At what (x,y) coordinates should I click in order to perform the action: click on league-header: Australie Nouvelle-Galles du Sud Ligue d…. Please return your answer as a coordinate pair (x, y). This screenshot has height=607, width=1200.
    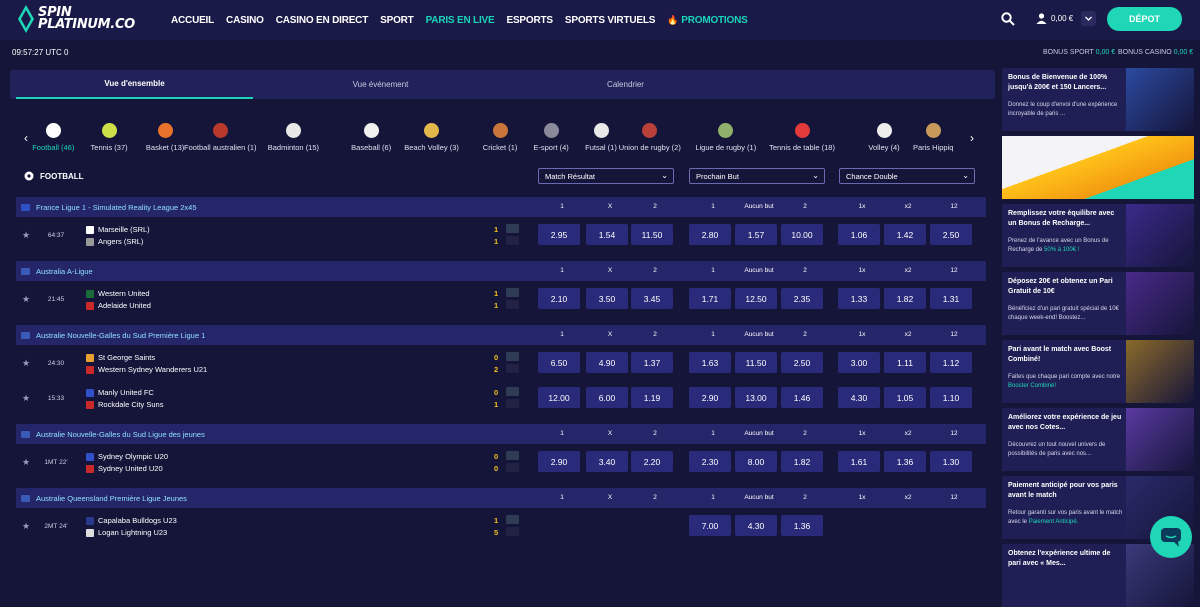
    Looking at the image, I should click on (501, 434).